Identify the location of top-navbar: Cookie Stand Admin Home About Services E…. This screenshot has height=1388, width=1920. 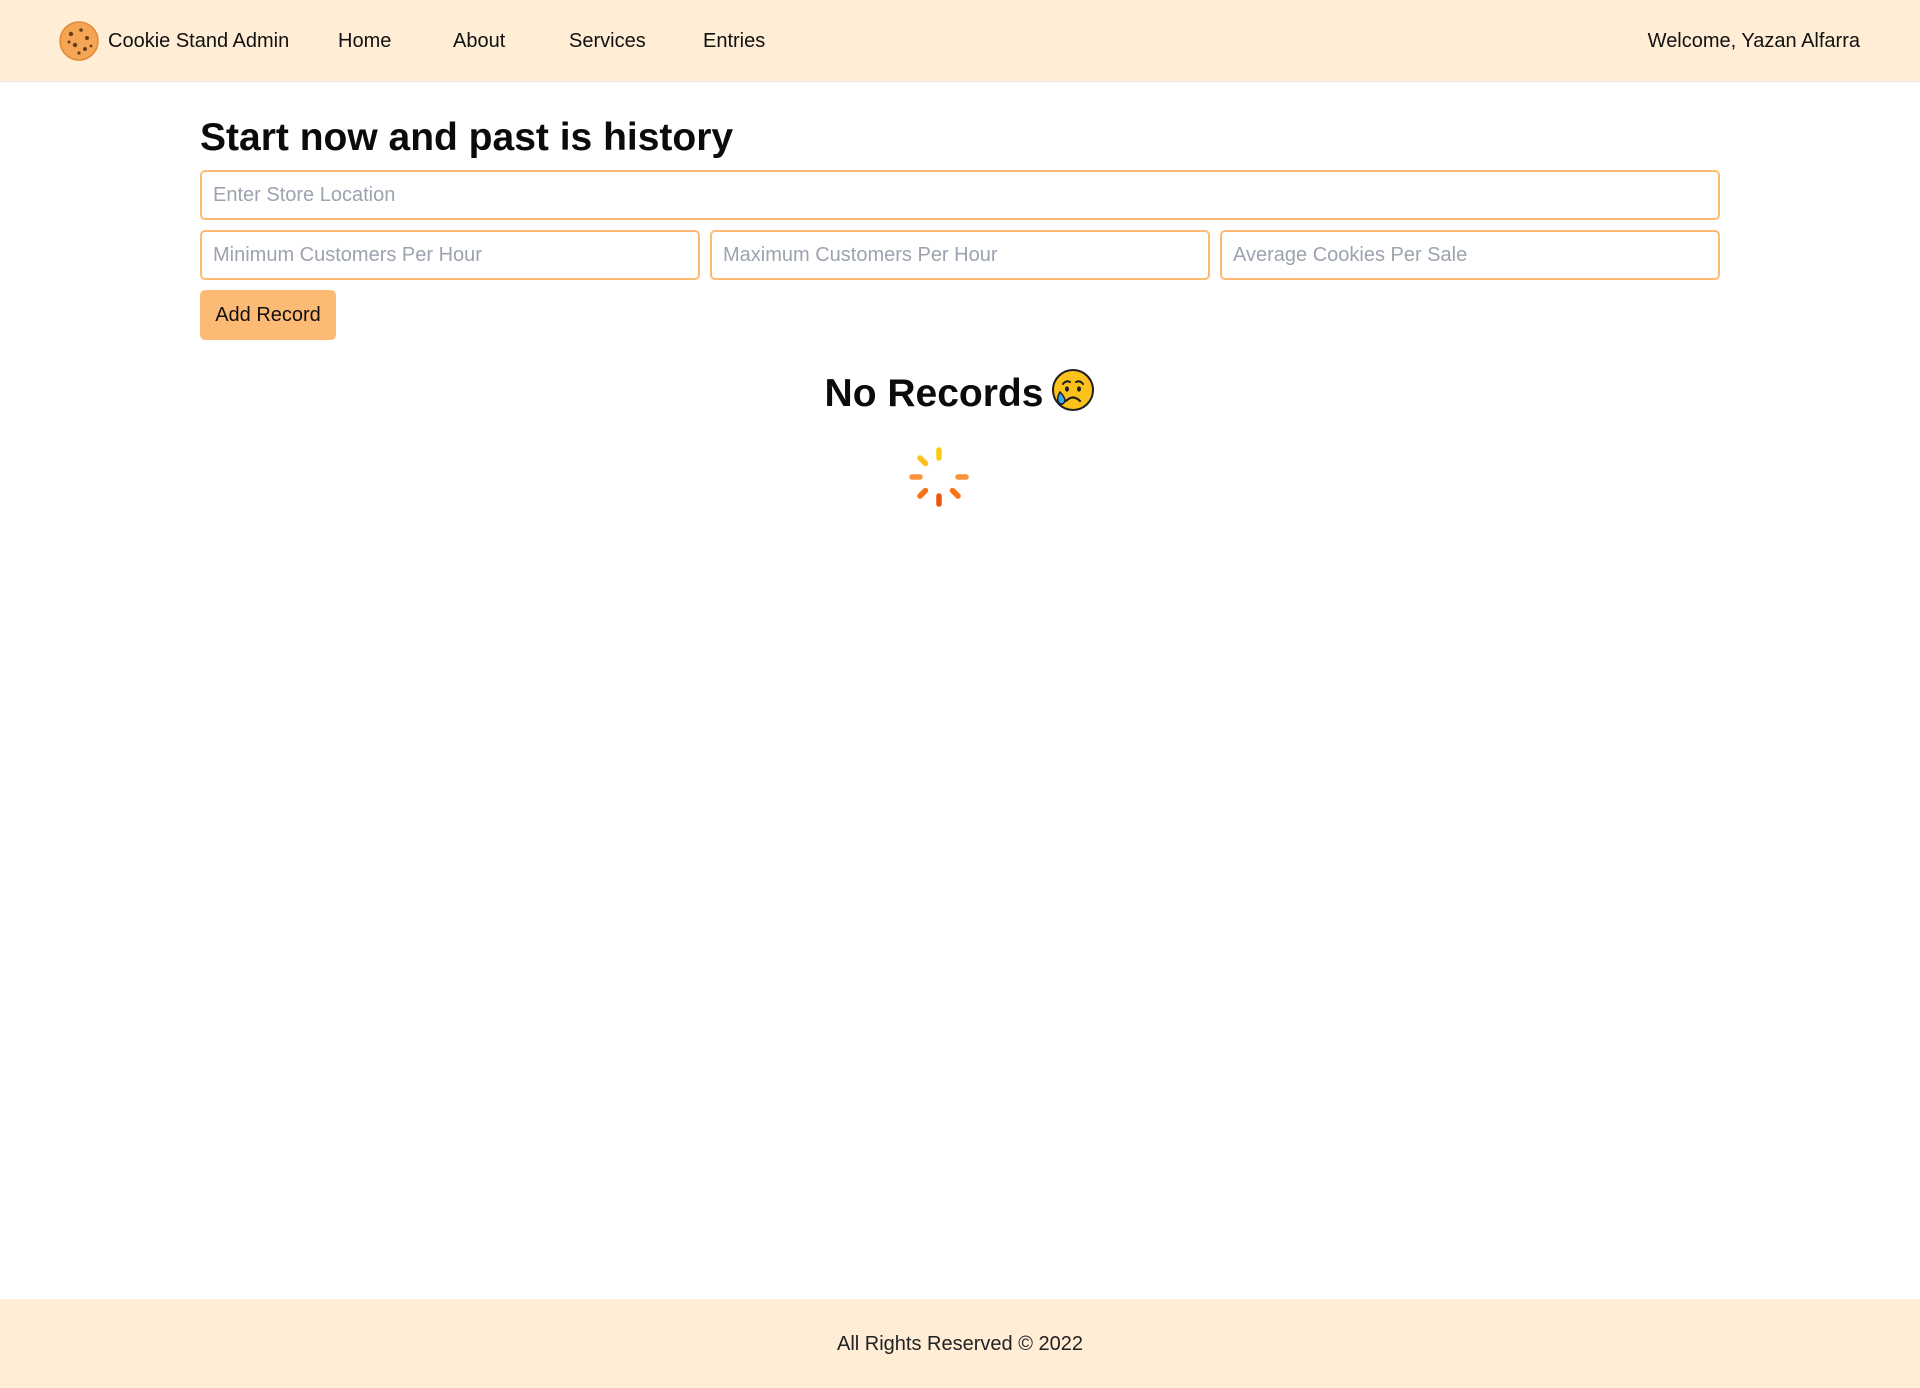
(960, 41).